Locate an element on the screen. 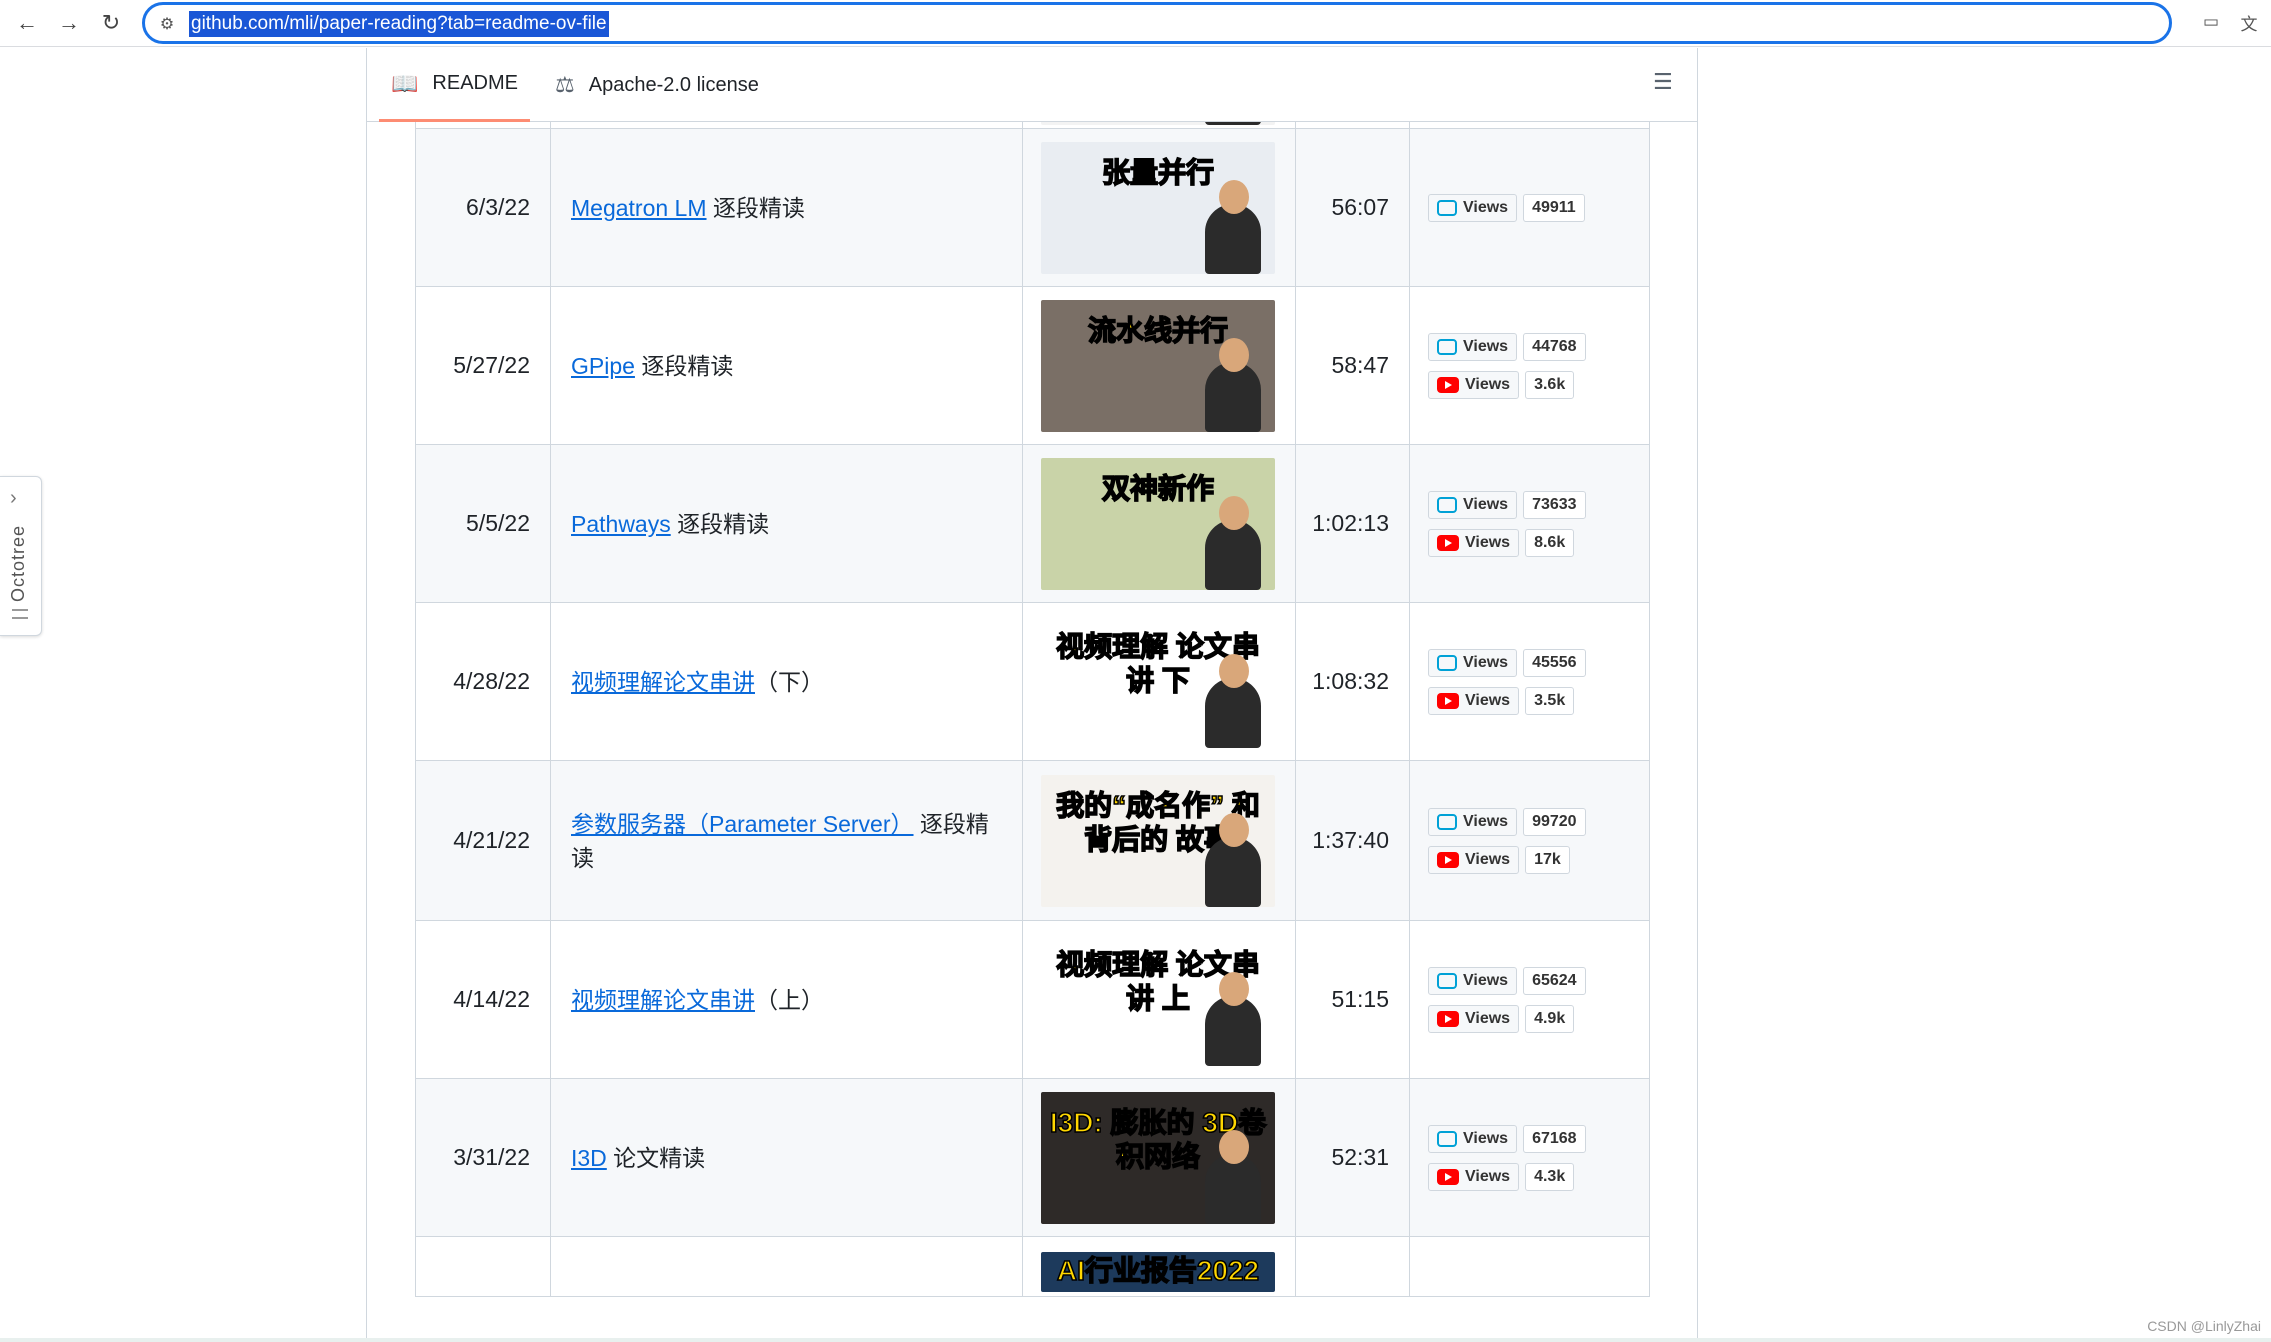 This screenshot has height=1342, width=2271. video-thumbnail: I3D: 膨胀的 3D卷积网络 is located at coordinates (1158, 1157).